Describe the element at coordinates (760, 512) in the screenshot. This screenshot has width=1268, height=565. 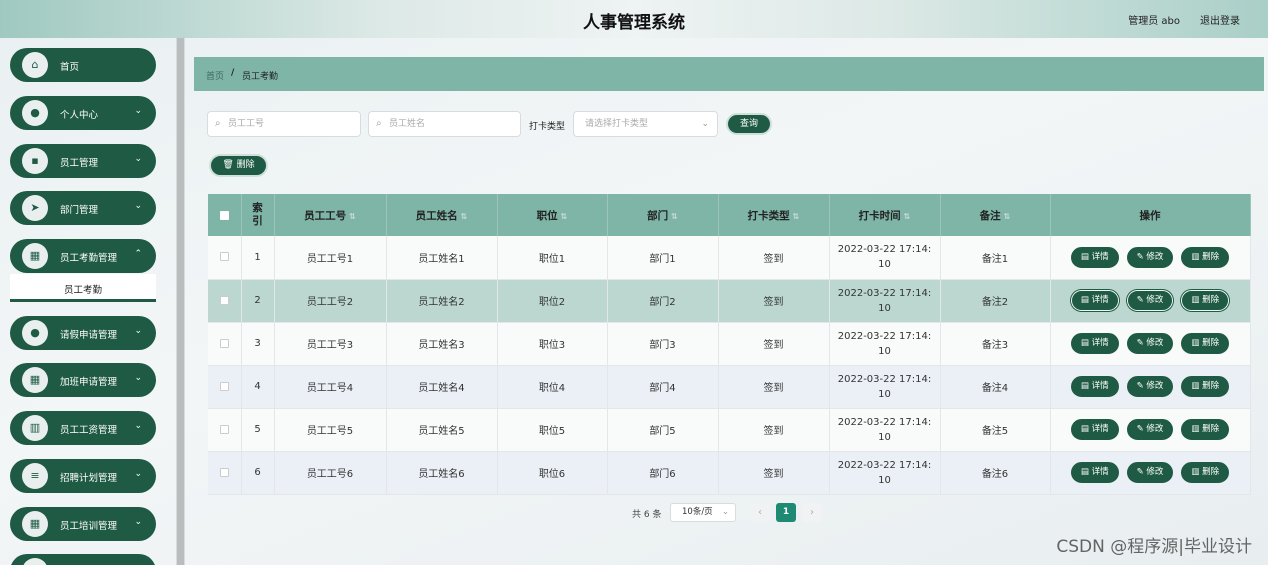
I see `prev-page-button: ‹` at that location.